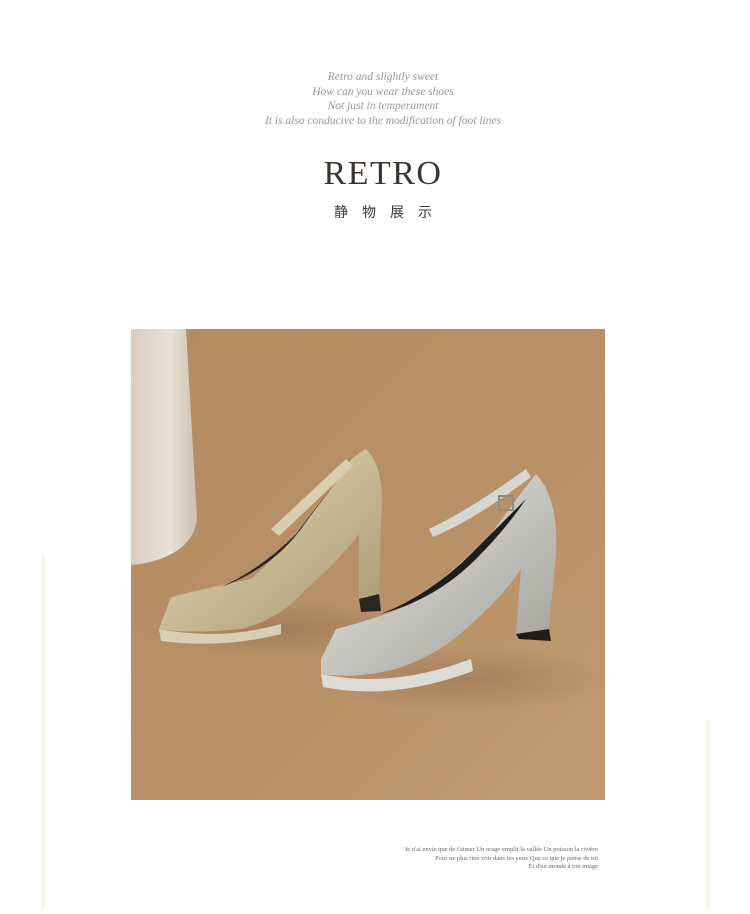 This screenshot has width=750, height=914. I want to click on intro-line: How can you wear these shoes, so click(383, 91).